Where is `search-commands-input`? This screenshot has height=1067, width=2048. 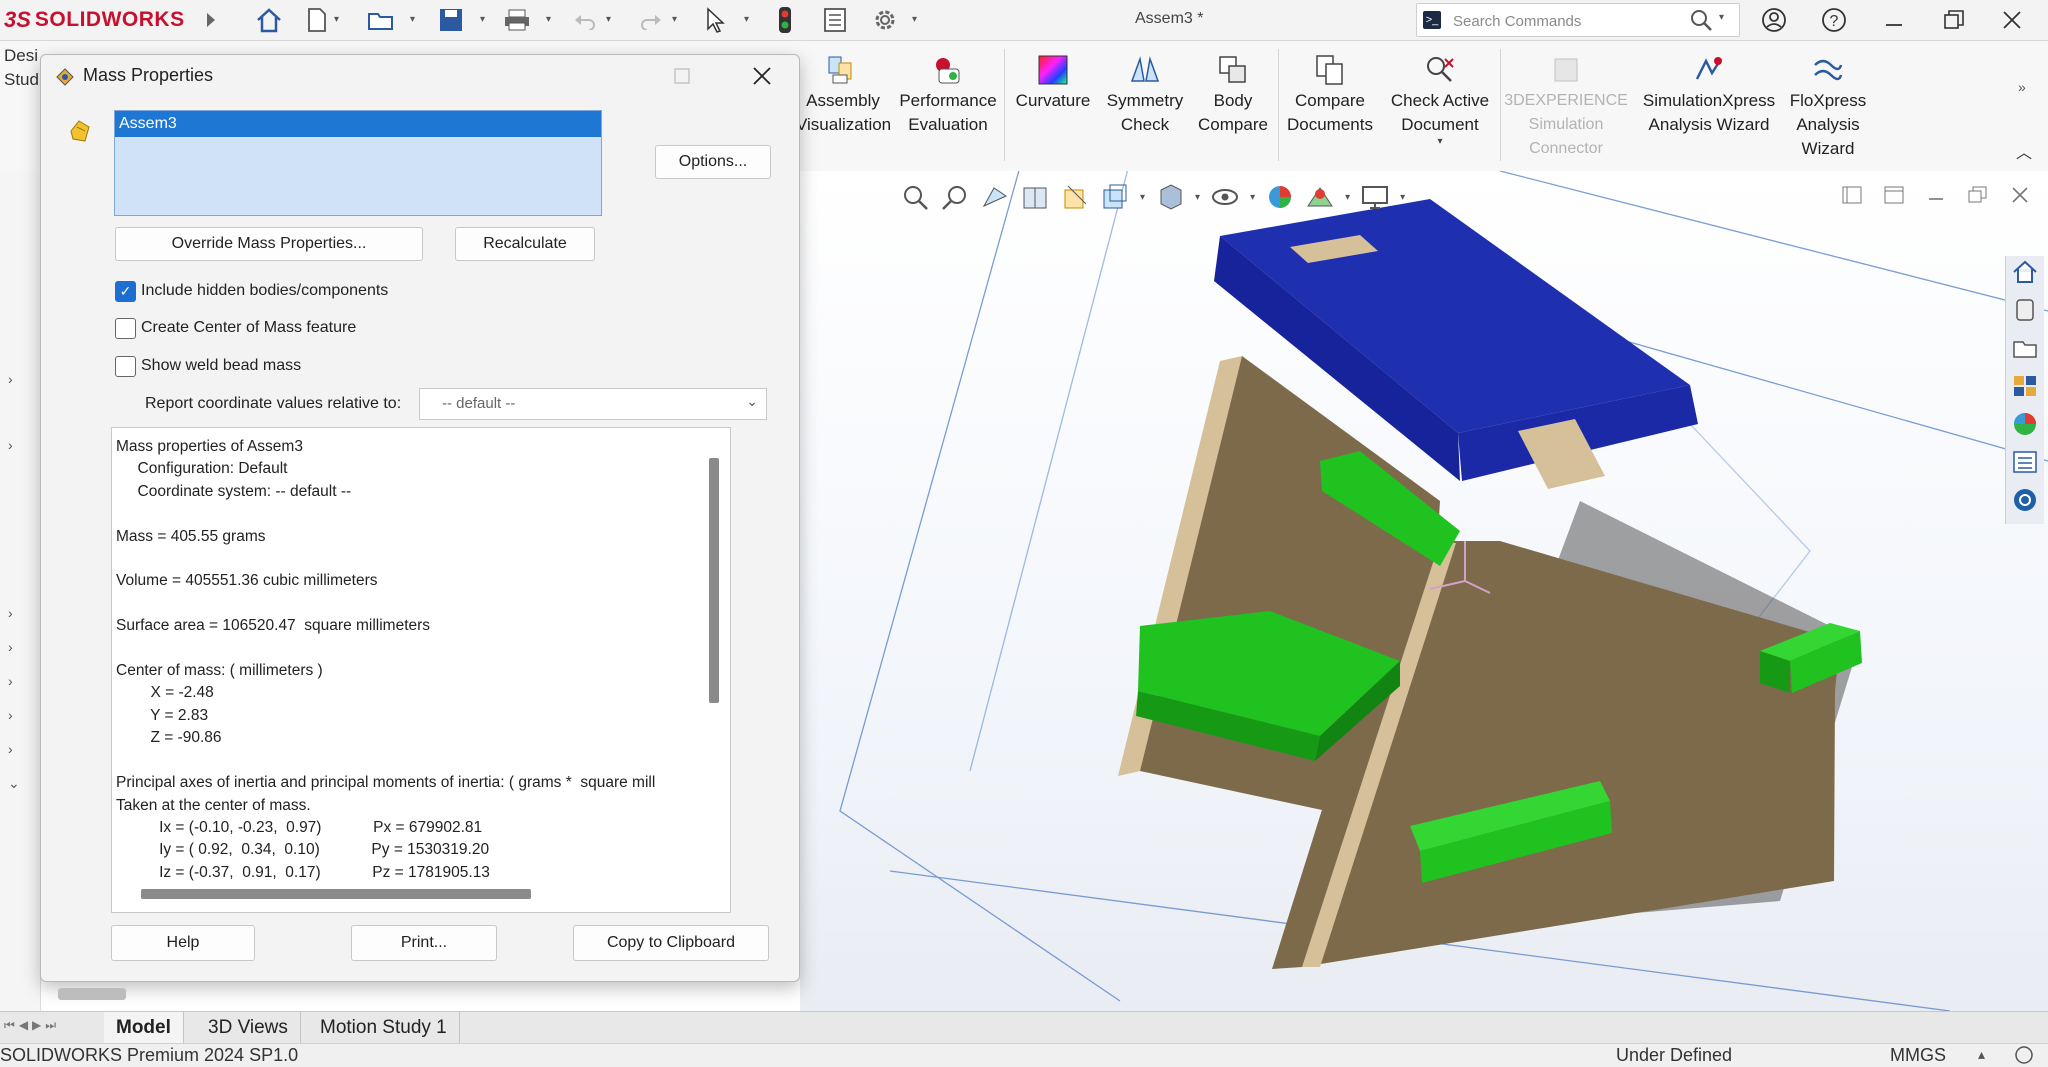
search-commands-input is located at coordinates (1573, 21).